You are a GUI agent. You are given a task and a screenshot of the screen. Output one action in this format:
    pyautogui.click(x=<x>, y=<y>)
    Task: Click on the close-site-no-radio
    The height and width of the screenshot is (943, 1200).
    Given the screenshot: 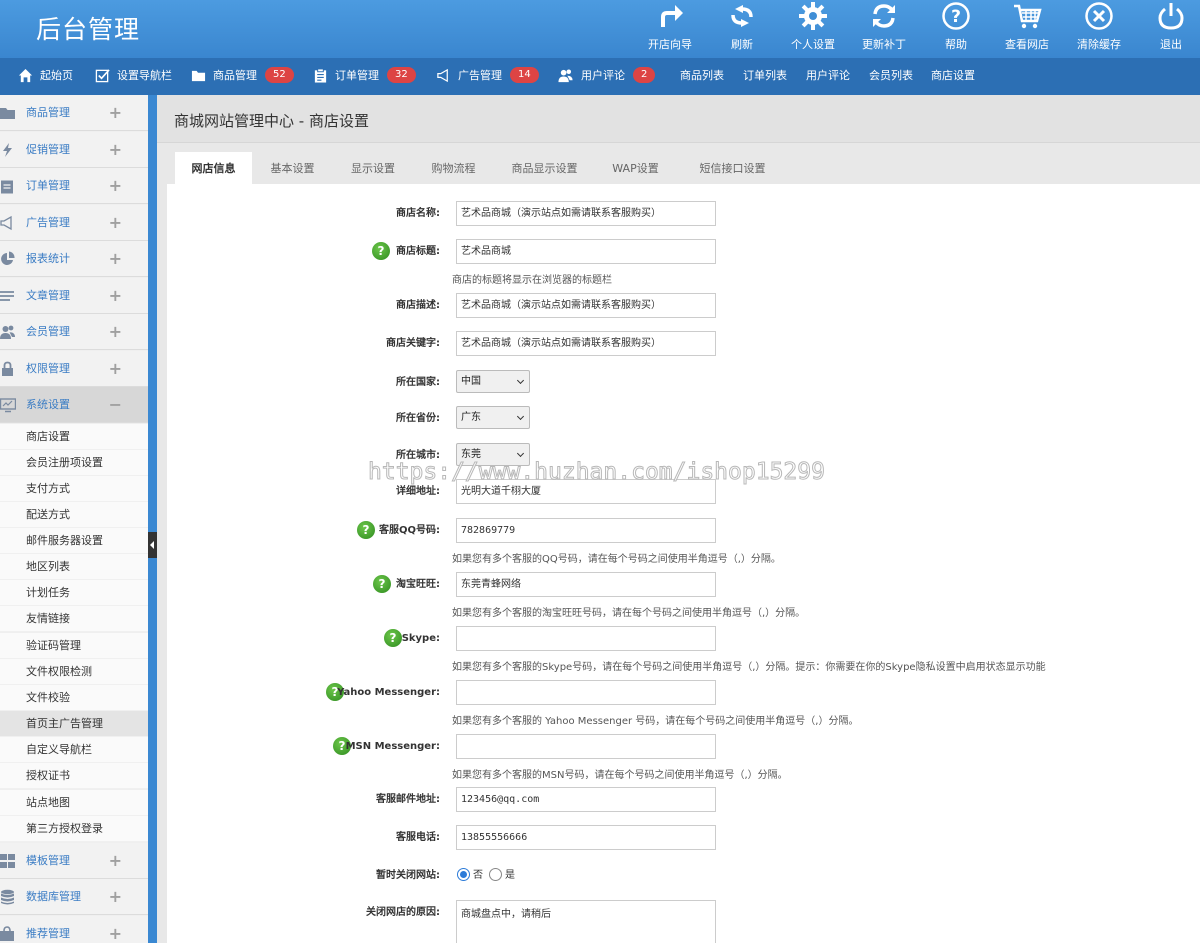 What is the action you would take?
    pyautogui.click(x=463, y=874)
    